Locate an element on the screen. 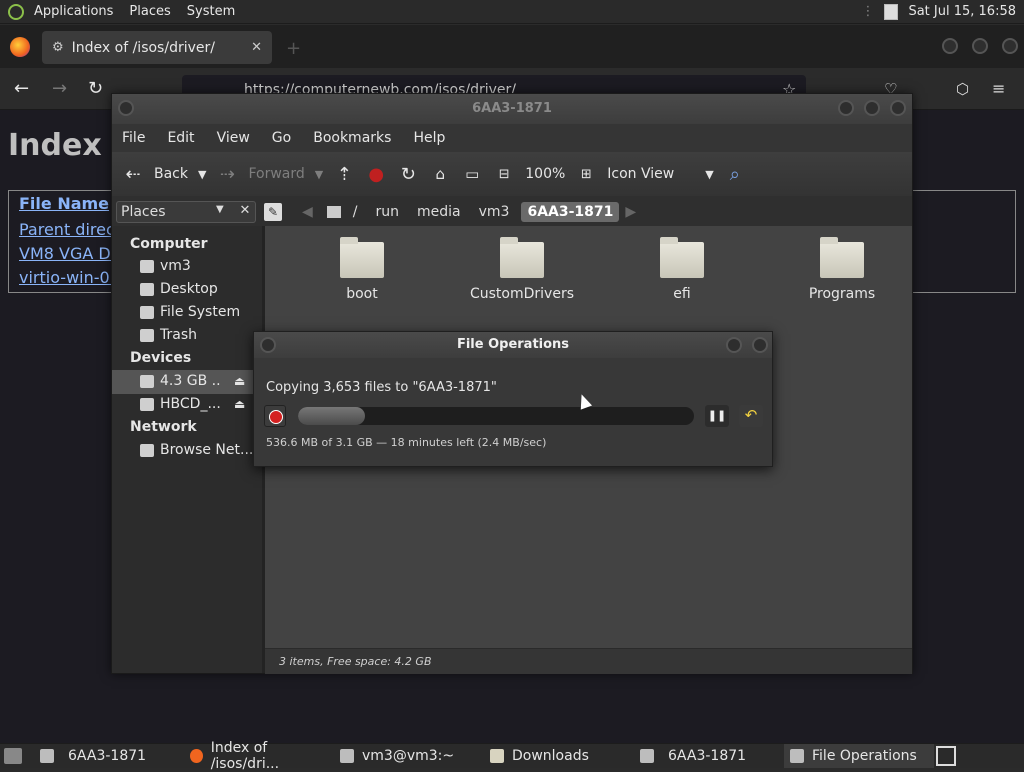 The height and width of the screenshot is (772, 1024). crumb-root: / is located at coordinates (355, 212).